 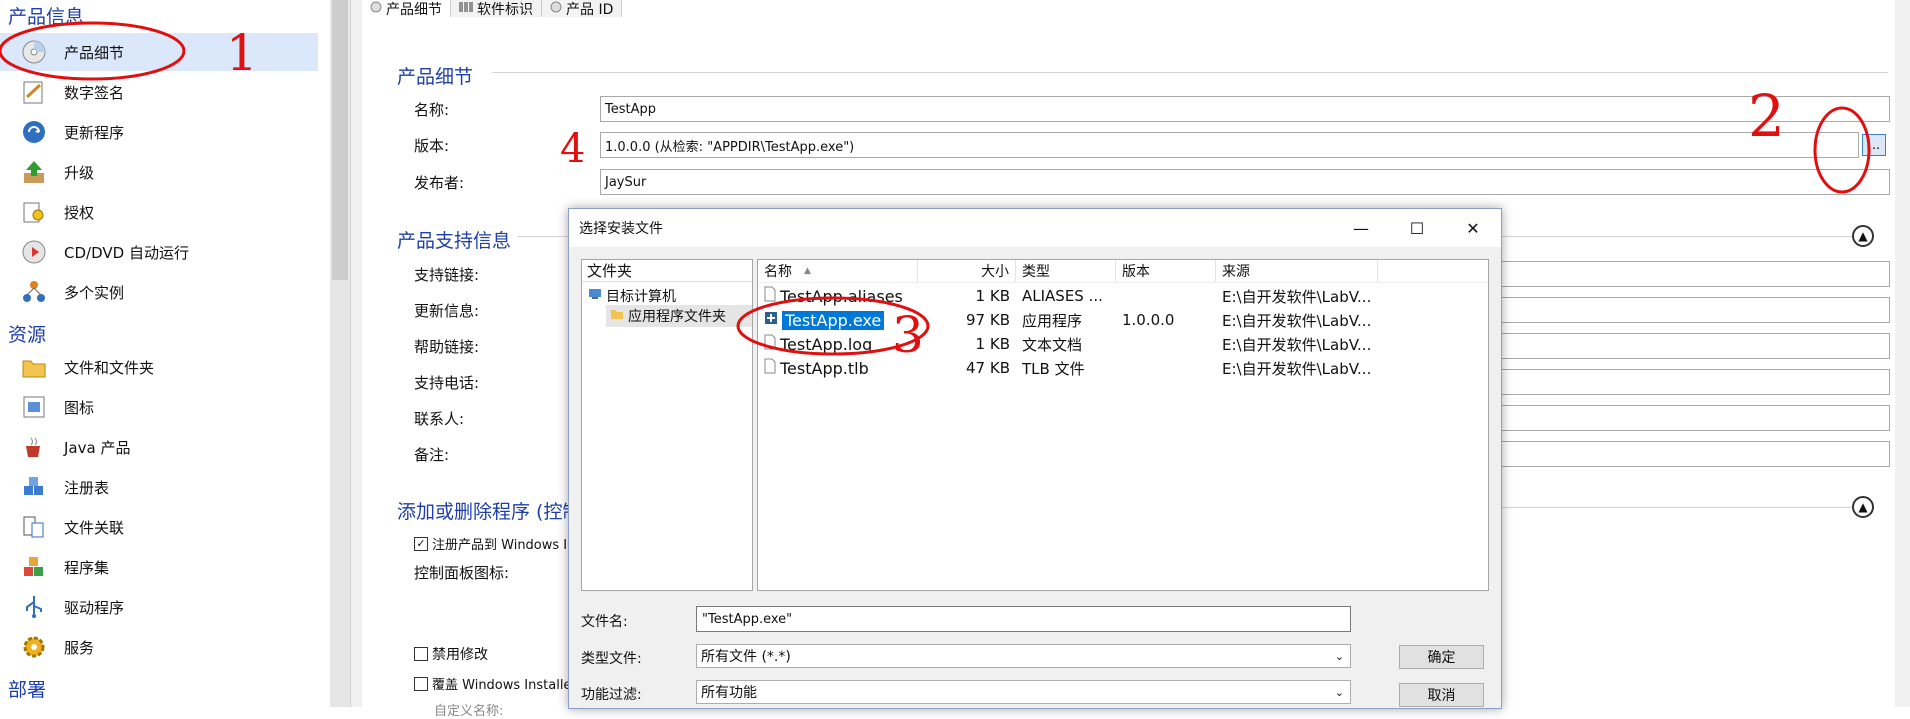 What do you see at coordinates (632, 296) in the screenshot?
I see `tree-item-target-computer: 目标计算机` at bounding box center [632, 296].